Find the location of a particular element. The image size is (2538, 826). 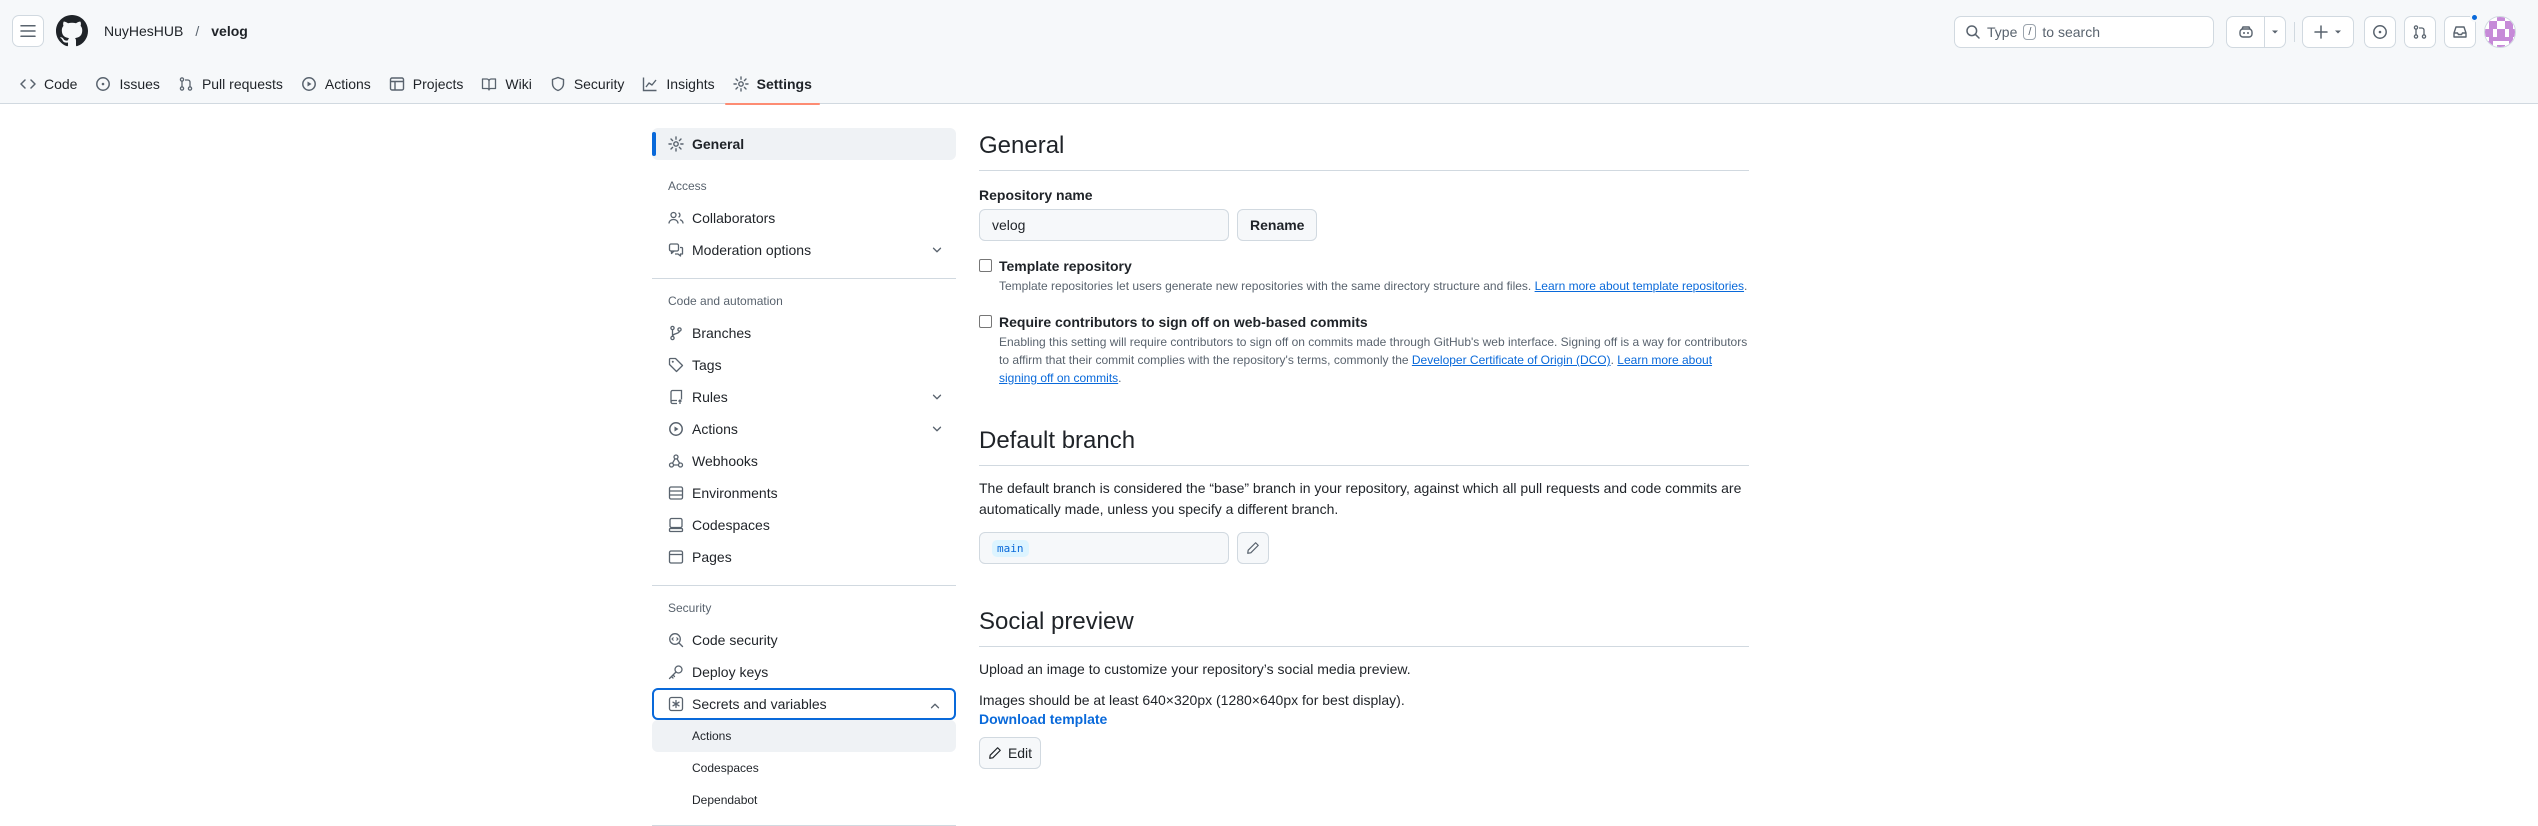

tab-label: Pull requests is located at coordinates (242, 84).